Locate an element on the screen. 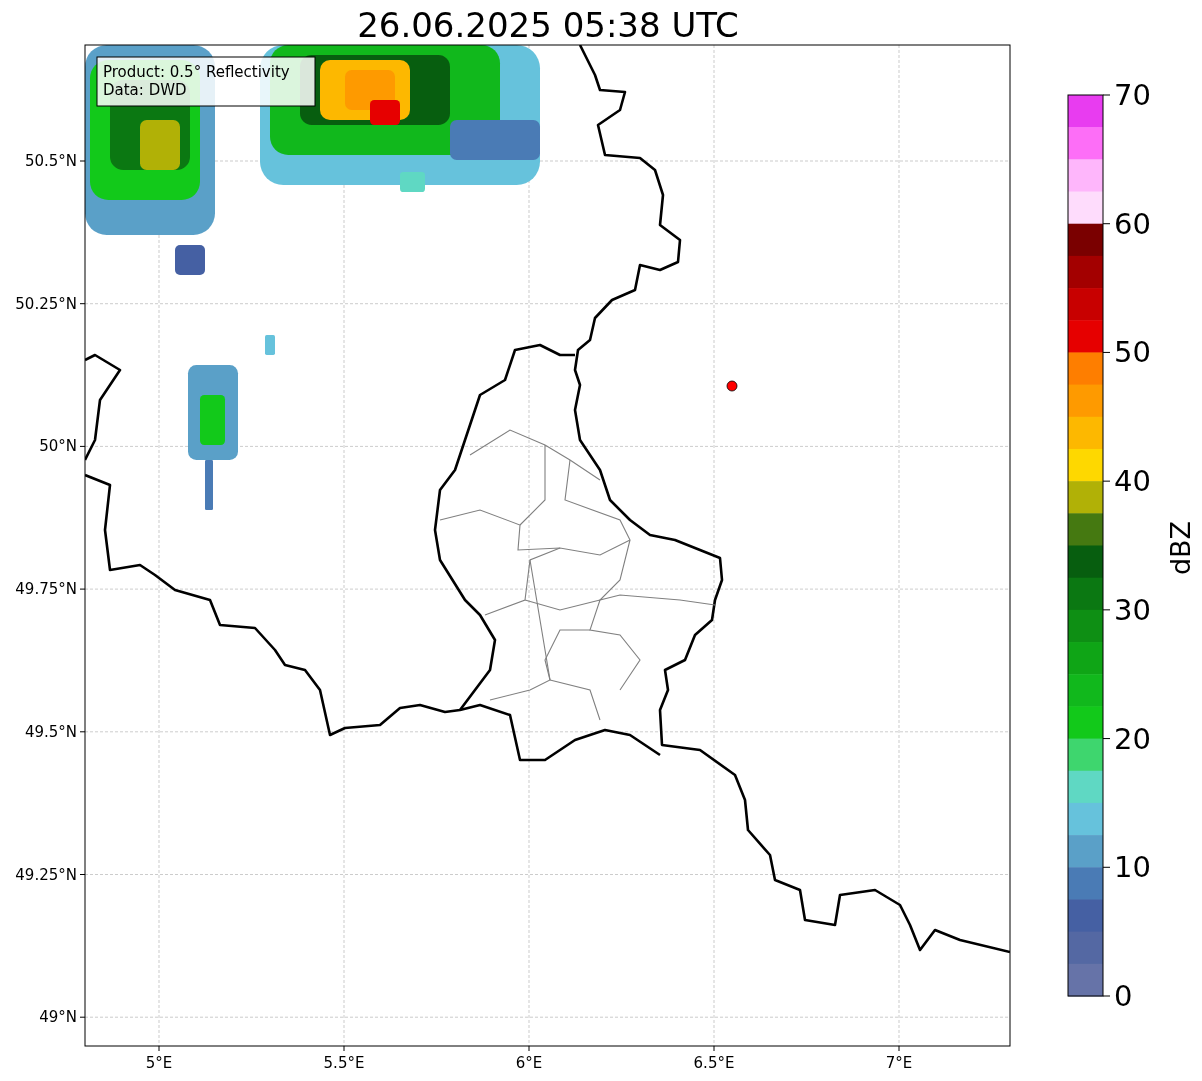 This screenshot has height=1081, width=1202. chart-title: 26.06.2025 05:38 UTC is located at coordinates (548, 25).